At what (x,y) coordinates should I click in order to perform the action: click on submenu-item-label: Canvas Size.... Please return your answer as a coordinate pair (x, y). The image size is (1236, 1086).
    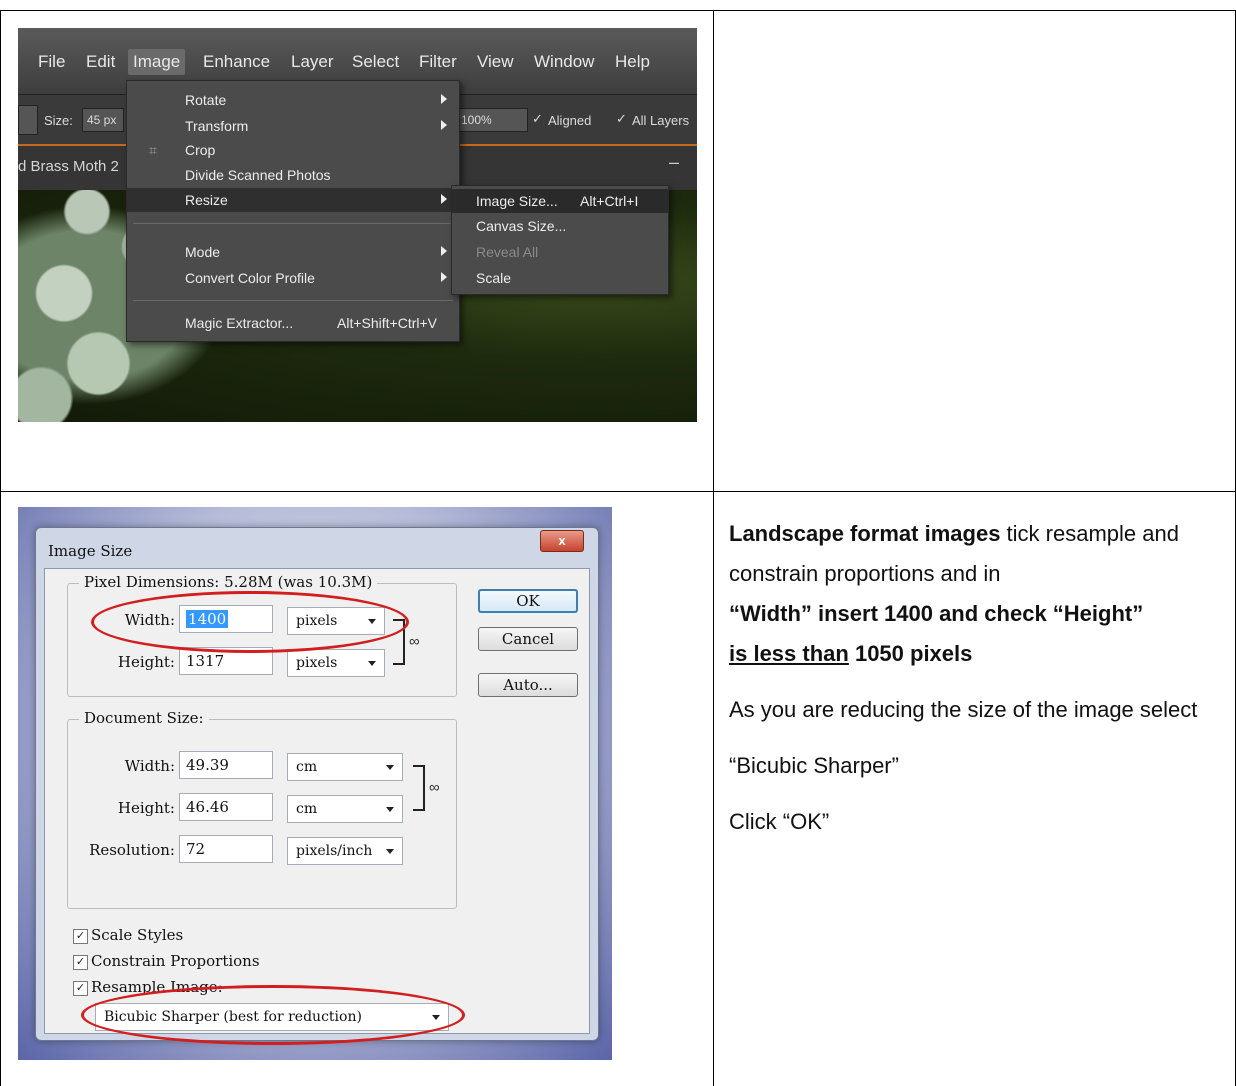
    Looking at the image, I should click on (521, 226).